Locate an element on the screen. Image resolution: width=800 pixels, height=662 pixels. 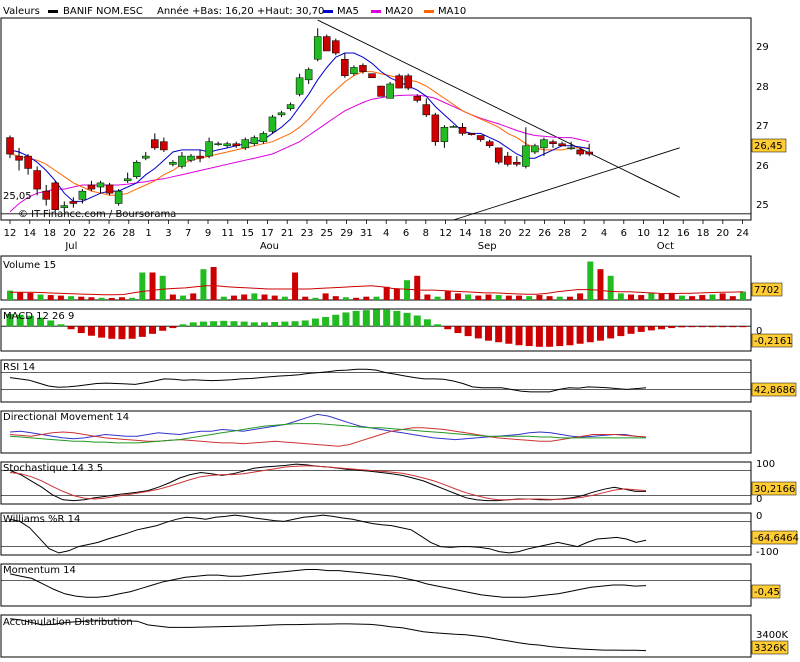
x-tick-label: 31 is located at coordinates (366, 233).